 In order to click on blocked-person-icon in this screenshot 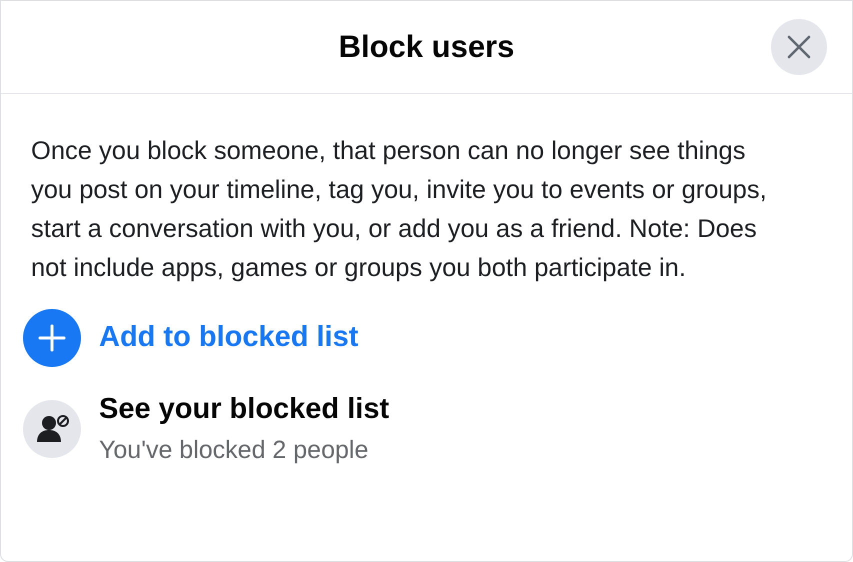, I will do `click(52, 429)`.